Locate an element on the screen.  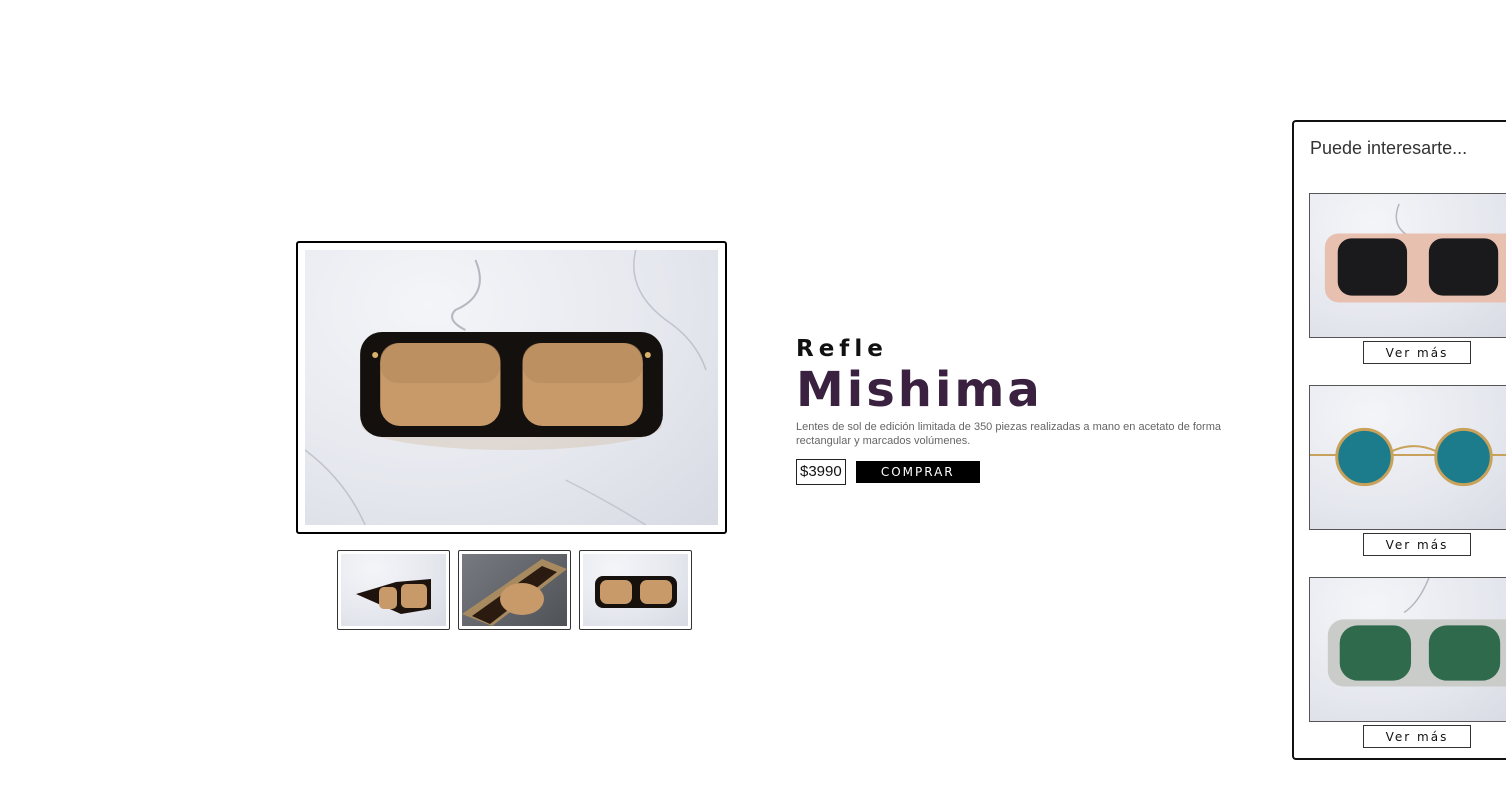
thumbnail-strip is located at coordinates (514, 590).